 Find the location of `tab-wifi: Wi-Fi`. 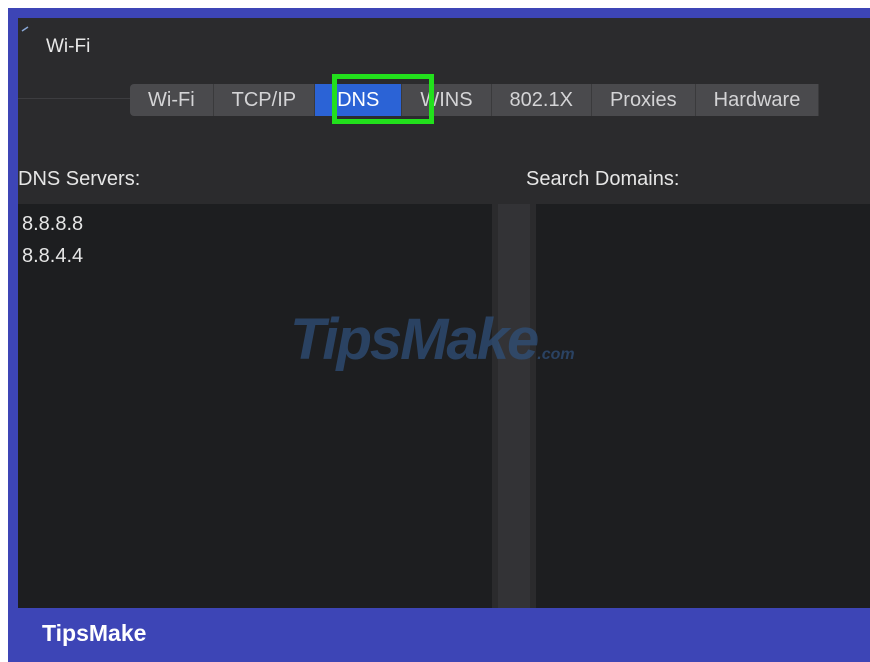

tab-wifi: Wi-Fi is located at coordinates (172, 100).